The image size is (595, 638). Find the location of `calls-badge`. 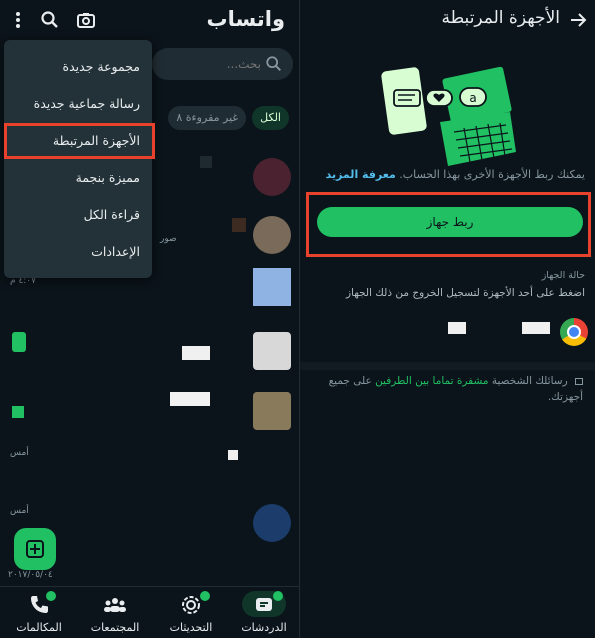

calls-badge is located at coordinates (51, 596).